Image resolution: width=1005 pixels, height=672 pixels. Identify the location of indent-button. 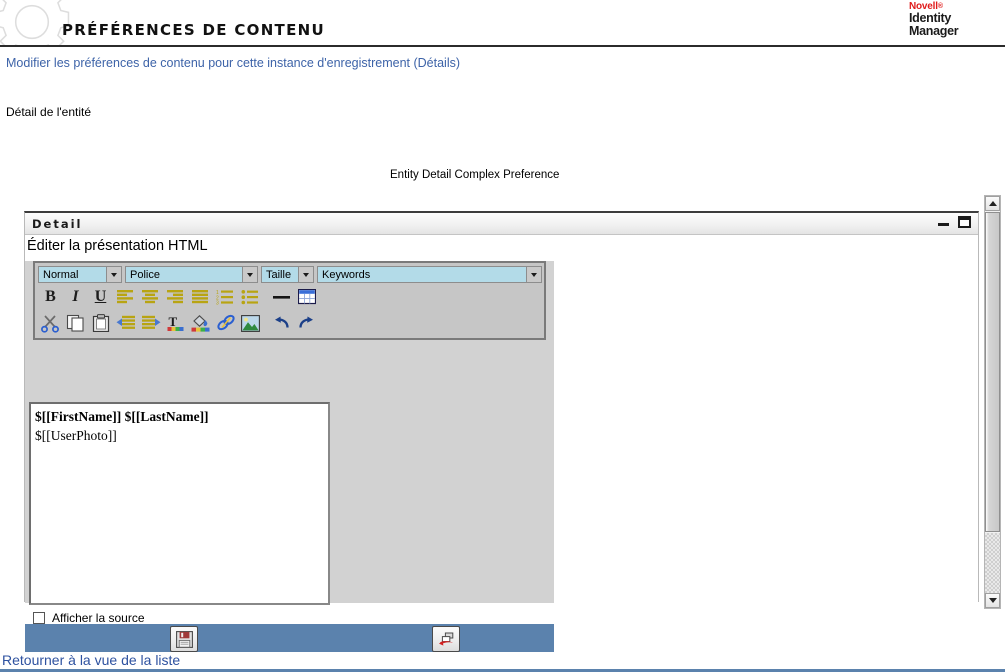
(150, 323).